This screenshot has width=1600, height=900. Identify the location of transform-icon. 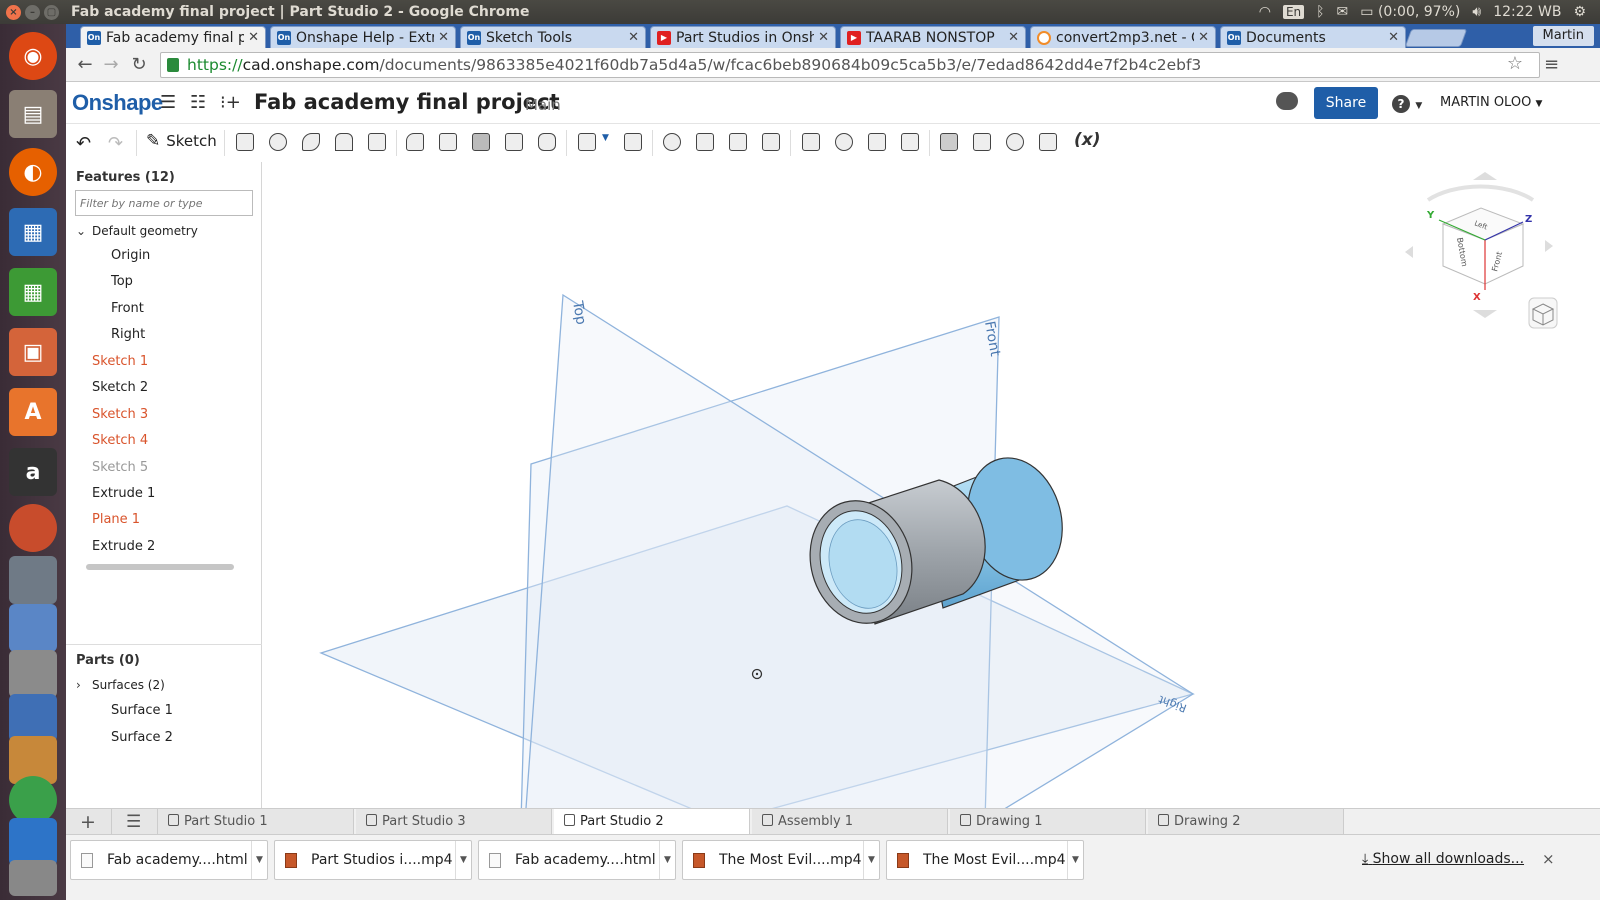
(739, 143).